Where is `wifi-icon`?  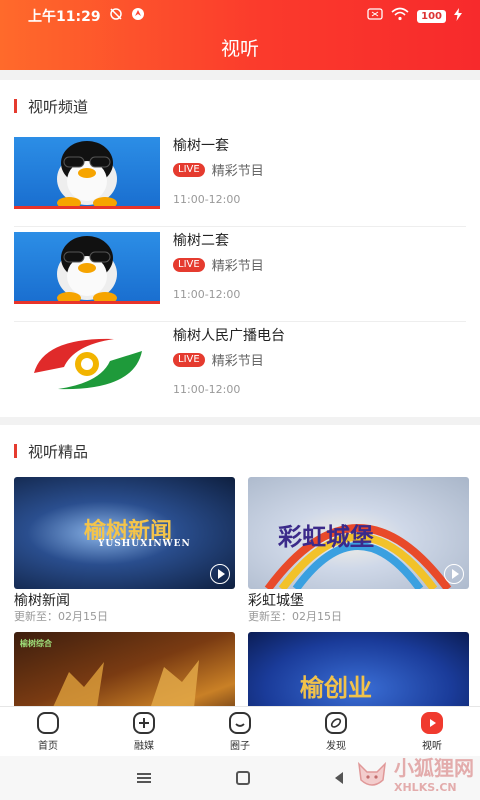
wifi-icon is located at coordinates (400, 16).